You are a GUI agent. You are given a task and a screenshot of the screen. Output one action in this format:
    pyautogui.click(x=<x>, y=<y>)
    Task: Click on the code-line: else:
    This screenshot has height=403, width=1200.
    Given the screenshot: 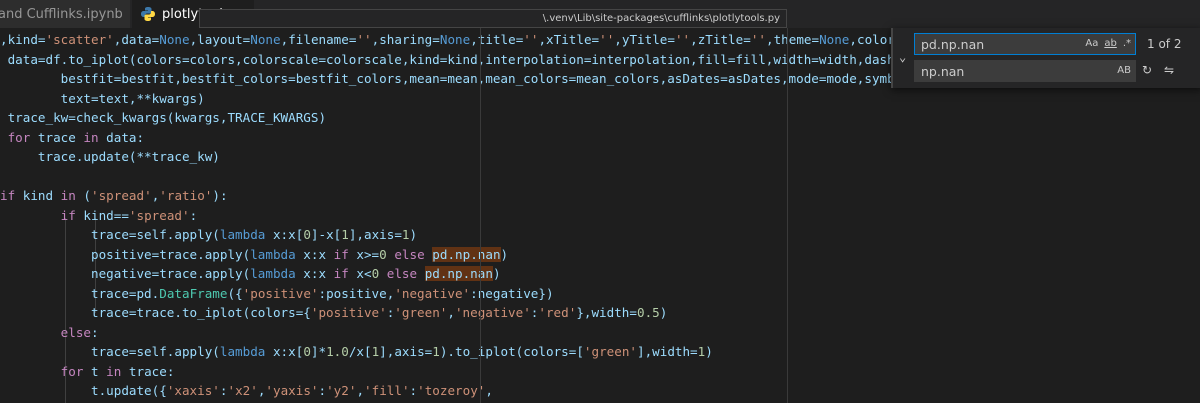 What is the action you would take?
    pyautogui.click(x=49, y=332)
    